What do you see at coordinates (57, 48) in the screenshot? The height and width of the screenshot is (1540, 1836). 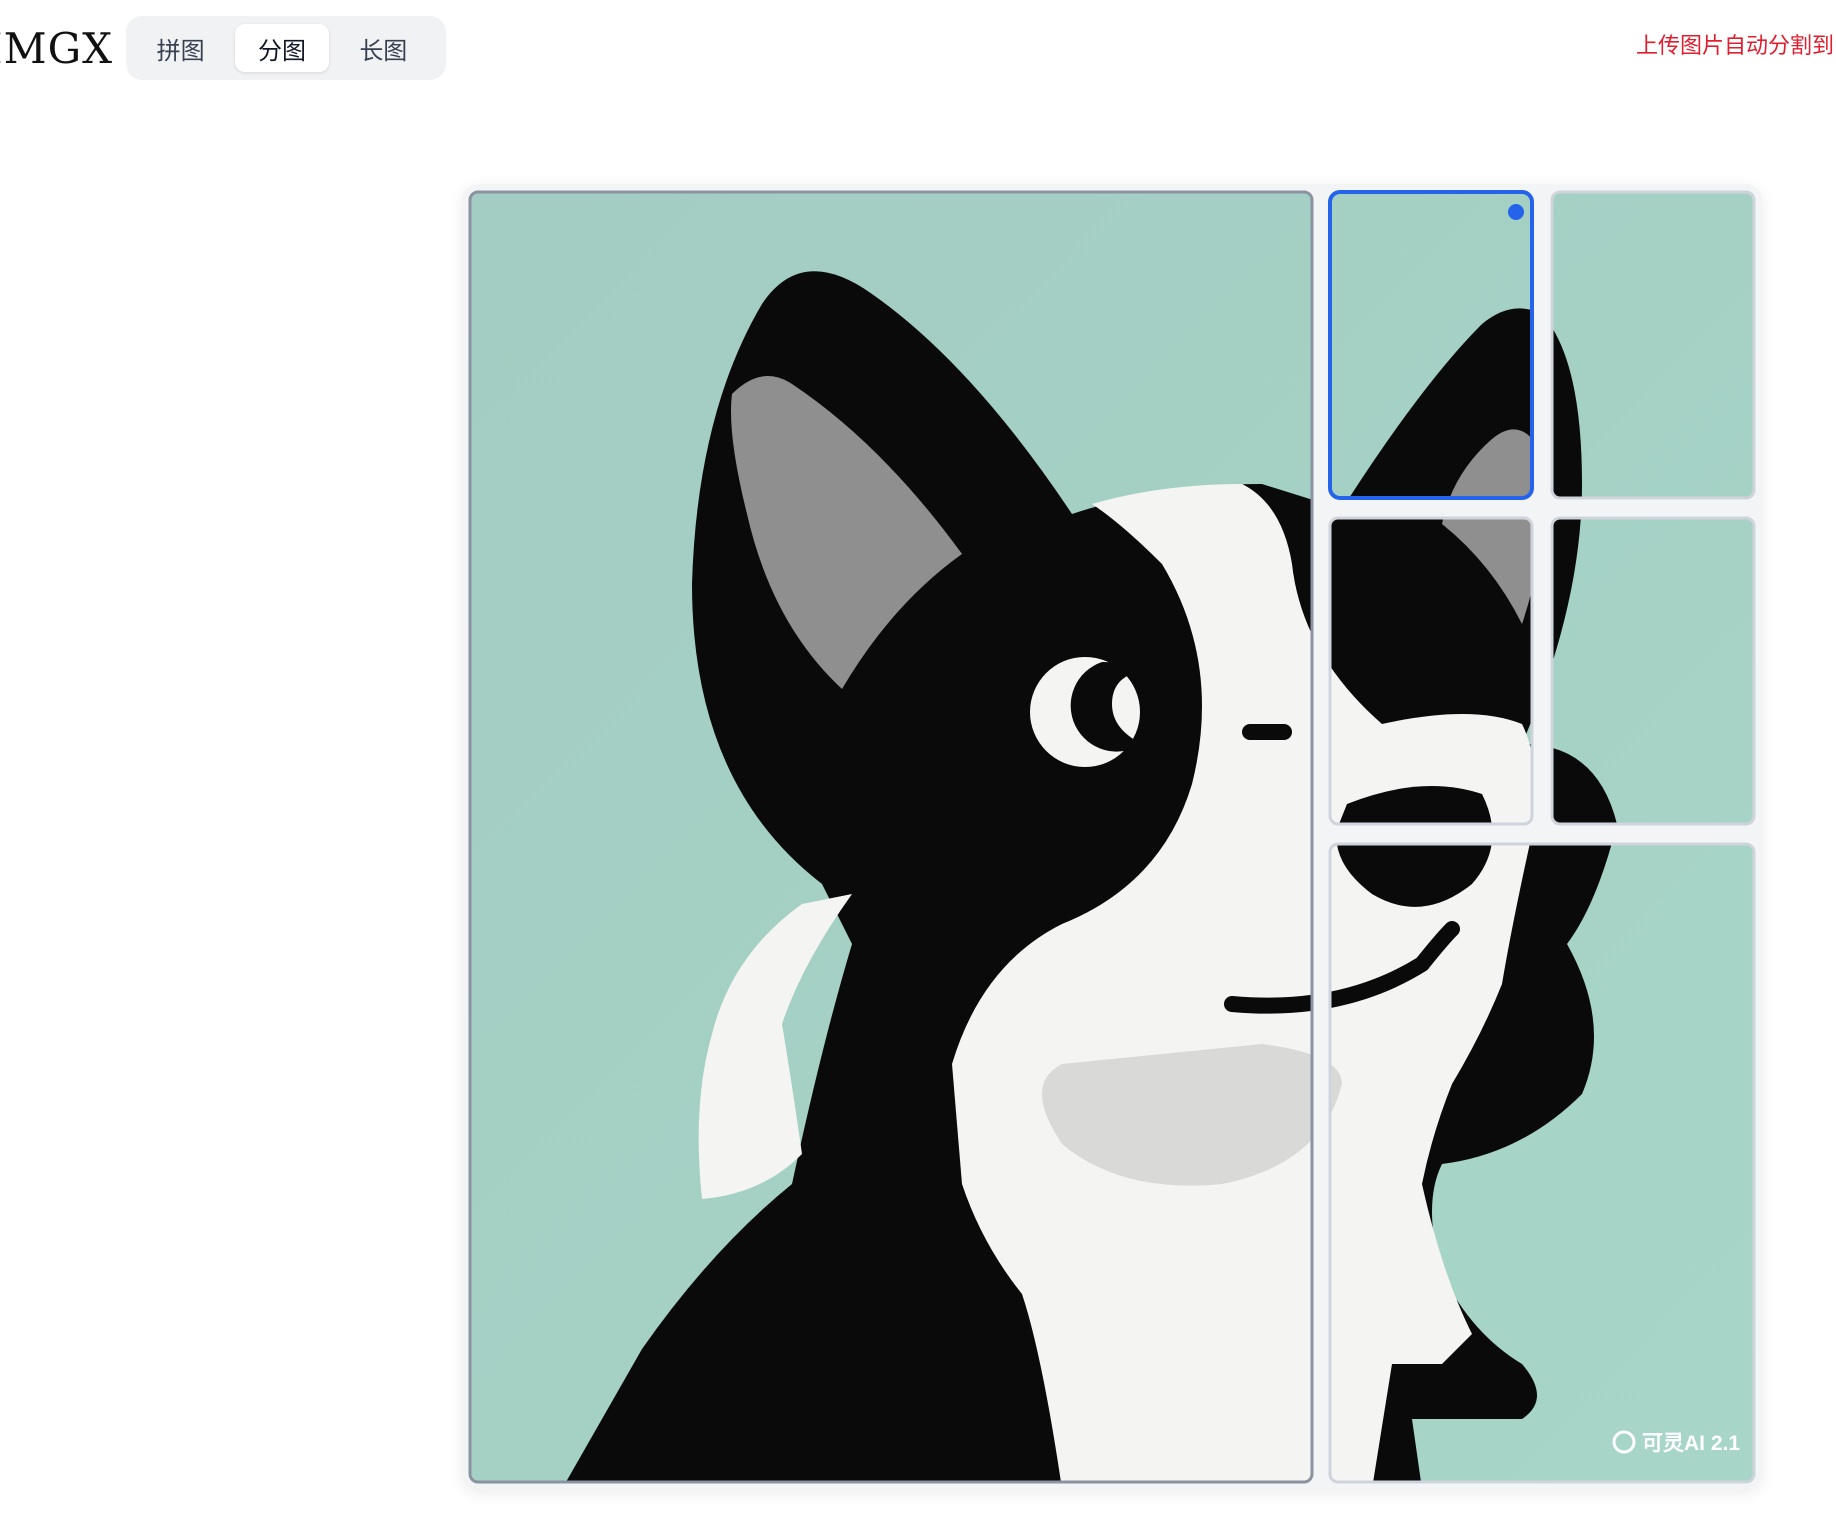 I see `app-logo: IMGX` at bounding box center [57, 48].